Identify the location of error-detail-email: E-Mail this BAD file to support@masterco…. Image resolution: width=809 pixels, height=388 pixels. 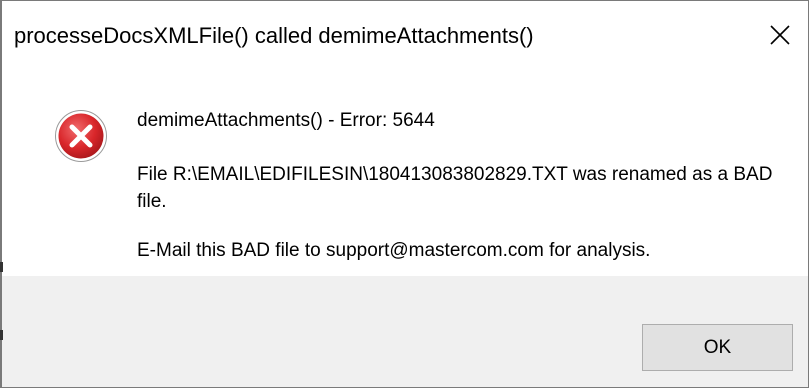
(394, 250).